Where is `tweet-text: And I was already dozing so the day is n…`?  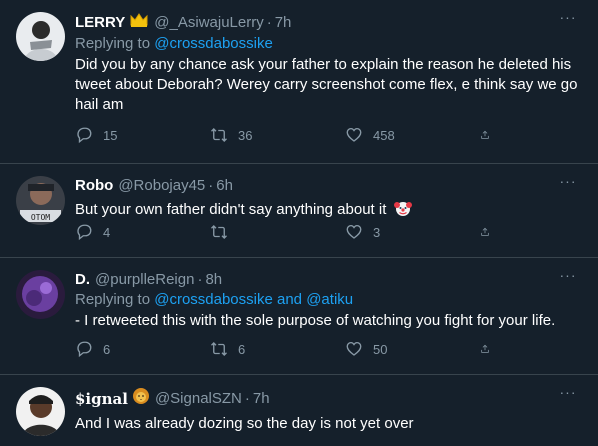
tweet-text: And I was already dozing so the day is n… is located at coordinates (244, 423).